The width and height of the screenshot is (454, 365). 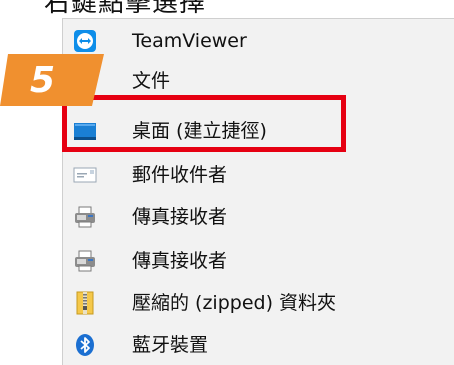 What do you see at coordinates (151, 81) in the screenshot?
I see `menu-item-label: 文件` at bounding box center [151, 81].